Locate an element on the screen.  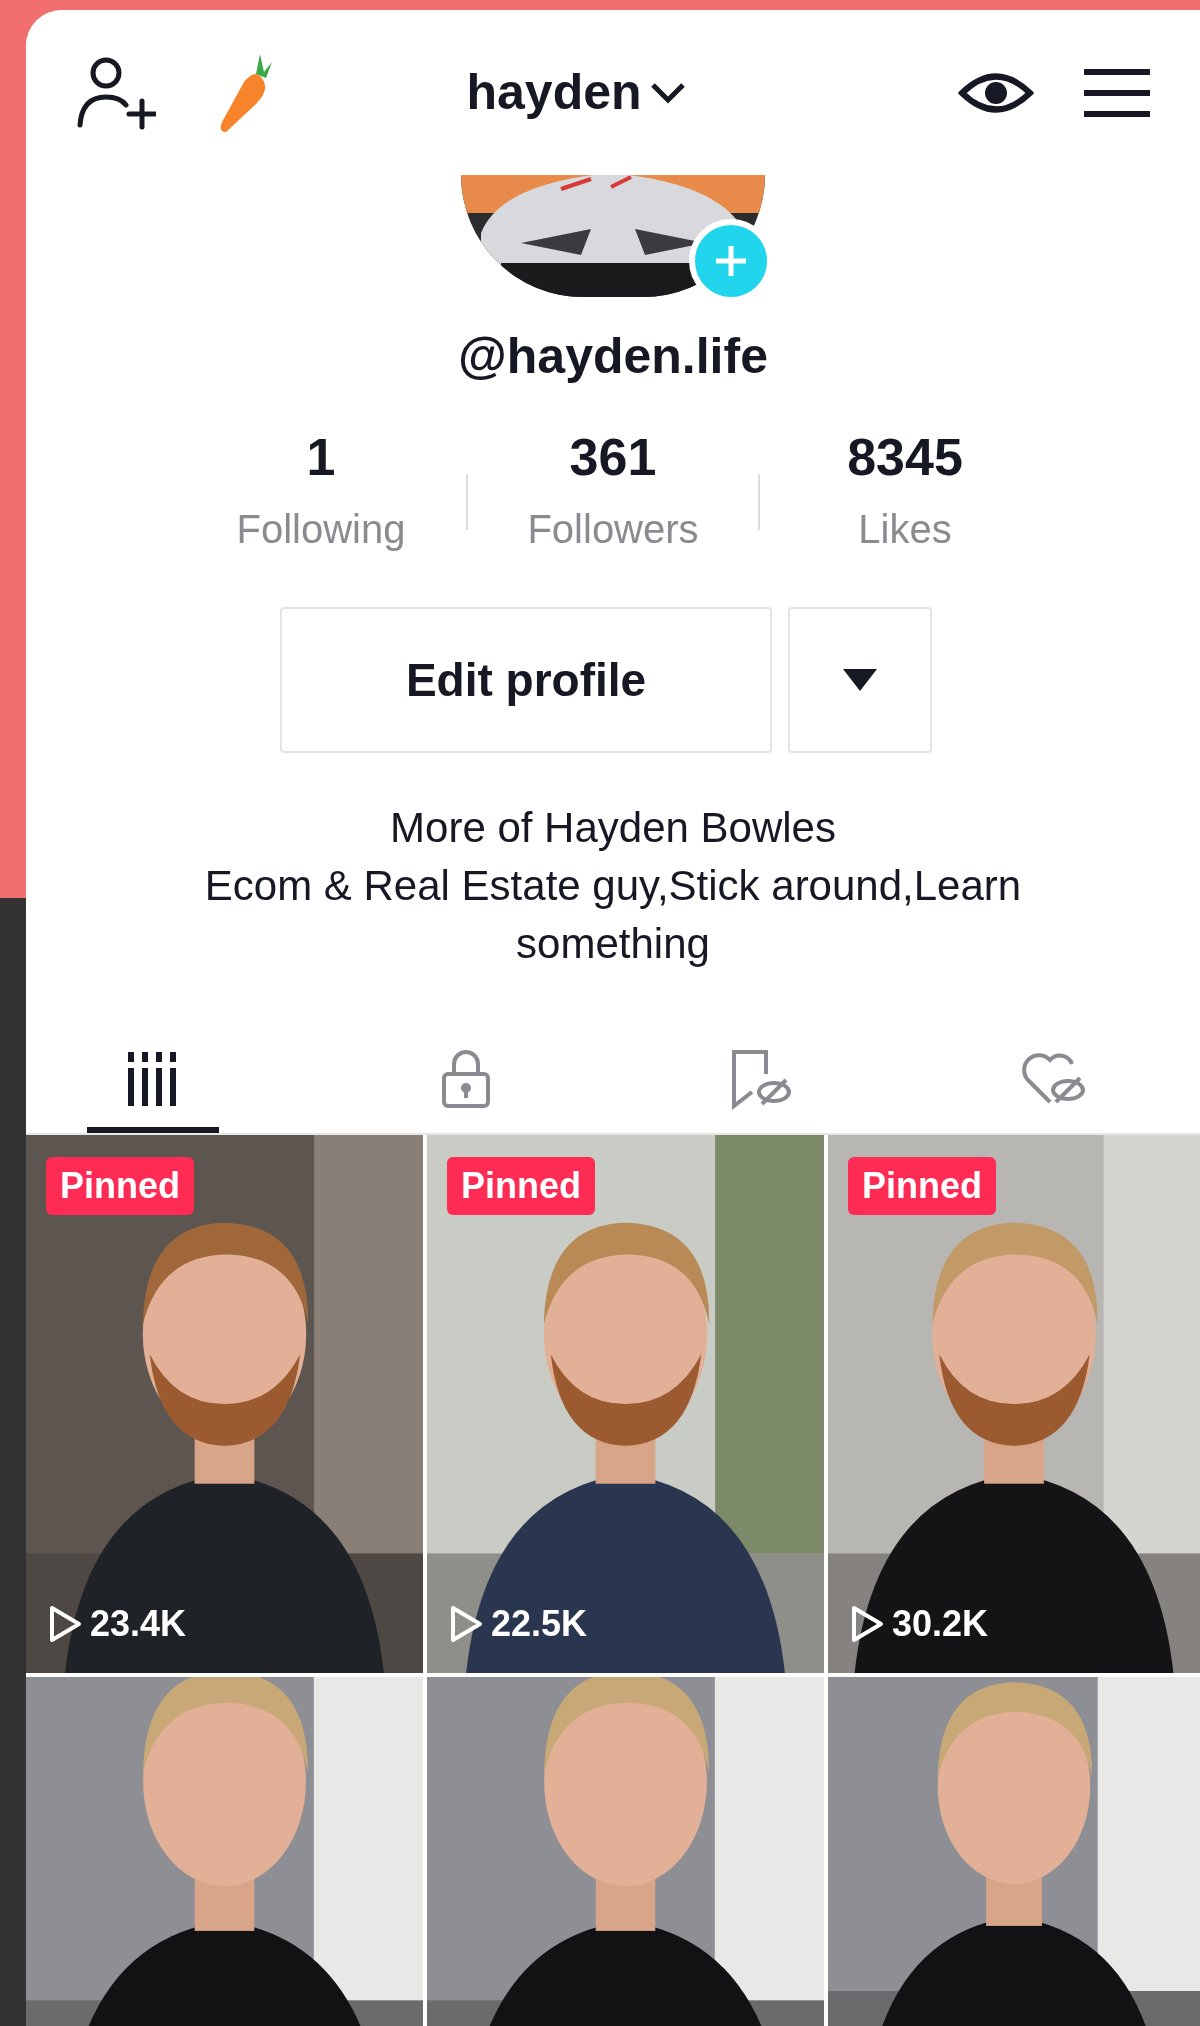
view-count: 23.4K is located at coordinates (138, 1624).